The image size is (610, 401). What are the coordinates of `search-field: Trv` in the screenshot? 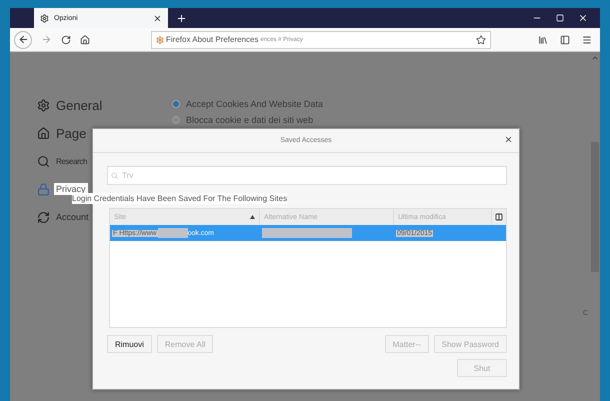 It's located at (307, 175).